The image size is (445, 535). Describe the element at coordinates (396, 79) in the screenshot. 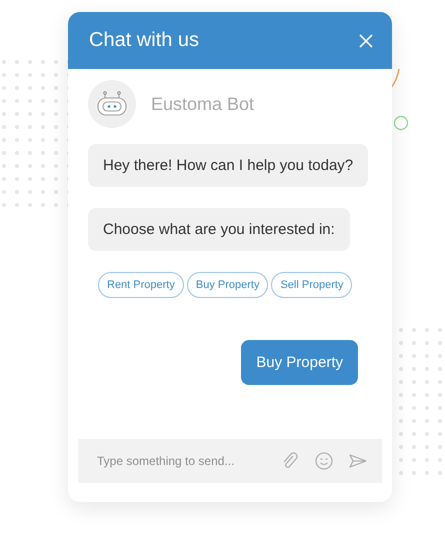

I see `arc-drawing` at that location.